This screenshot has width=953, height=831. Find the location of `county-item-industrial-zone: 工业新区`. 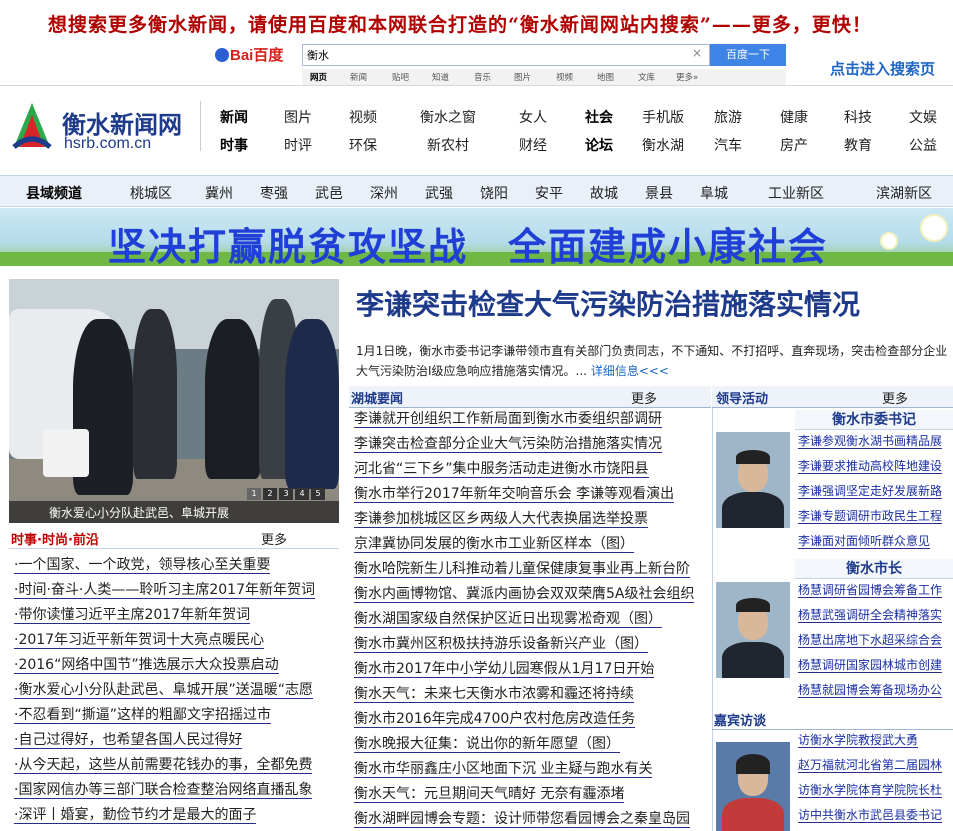

county-item-industrial-zone: 工业新区 is located at coordinates (796, 193).